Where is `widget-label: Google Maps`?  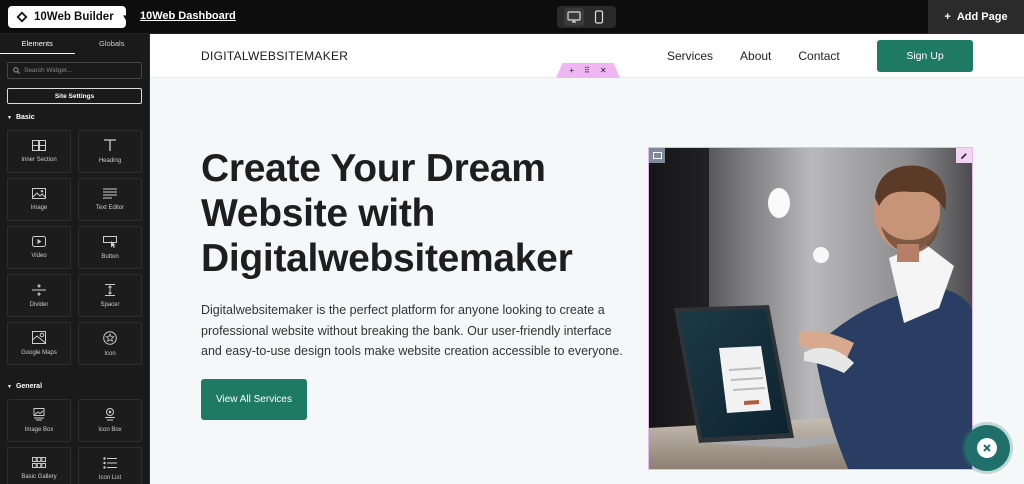 widget-label: Google Maps is located at coordinates (39, 353).